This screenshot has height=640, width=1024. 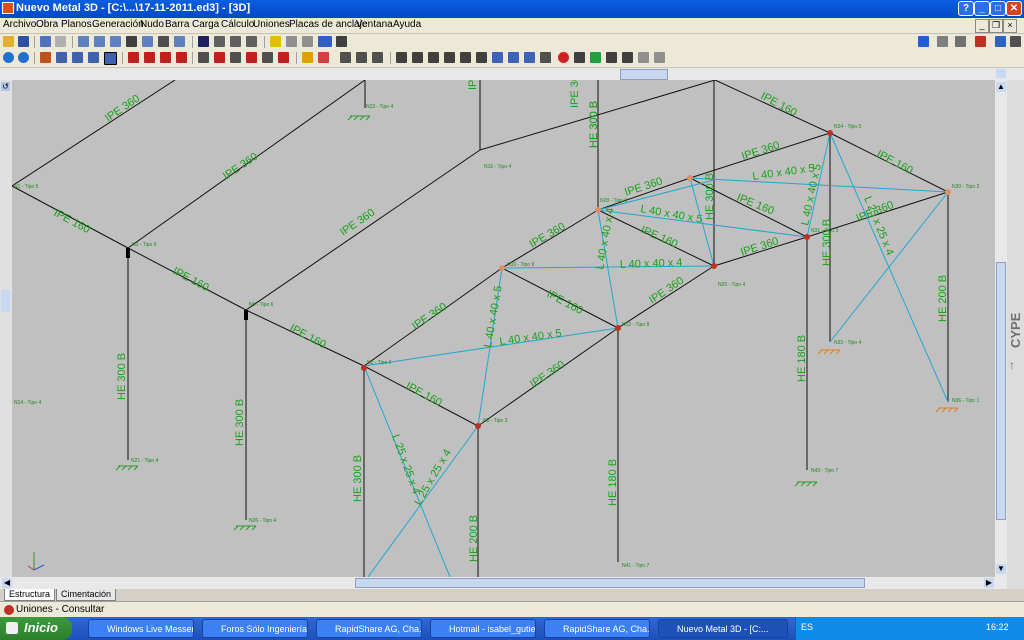 I want to click on node-label: N26 - Tipo 4, so click(x=262, y=521).